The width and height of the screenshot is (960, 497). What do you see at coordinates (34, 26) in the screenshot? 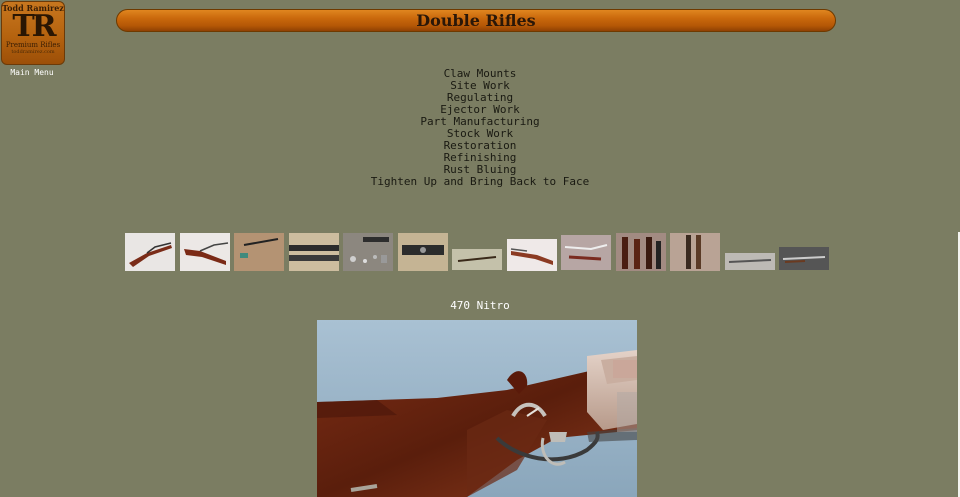
I see `logo-monogram: TR` at bounding box center [34, 26].